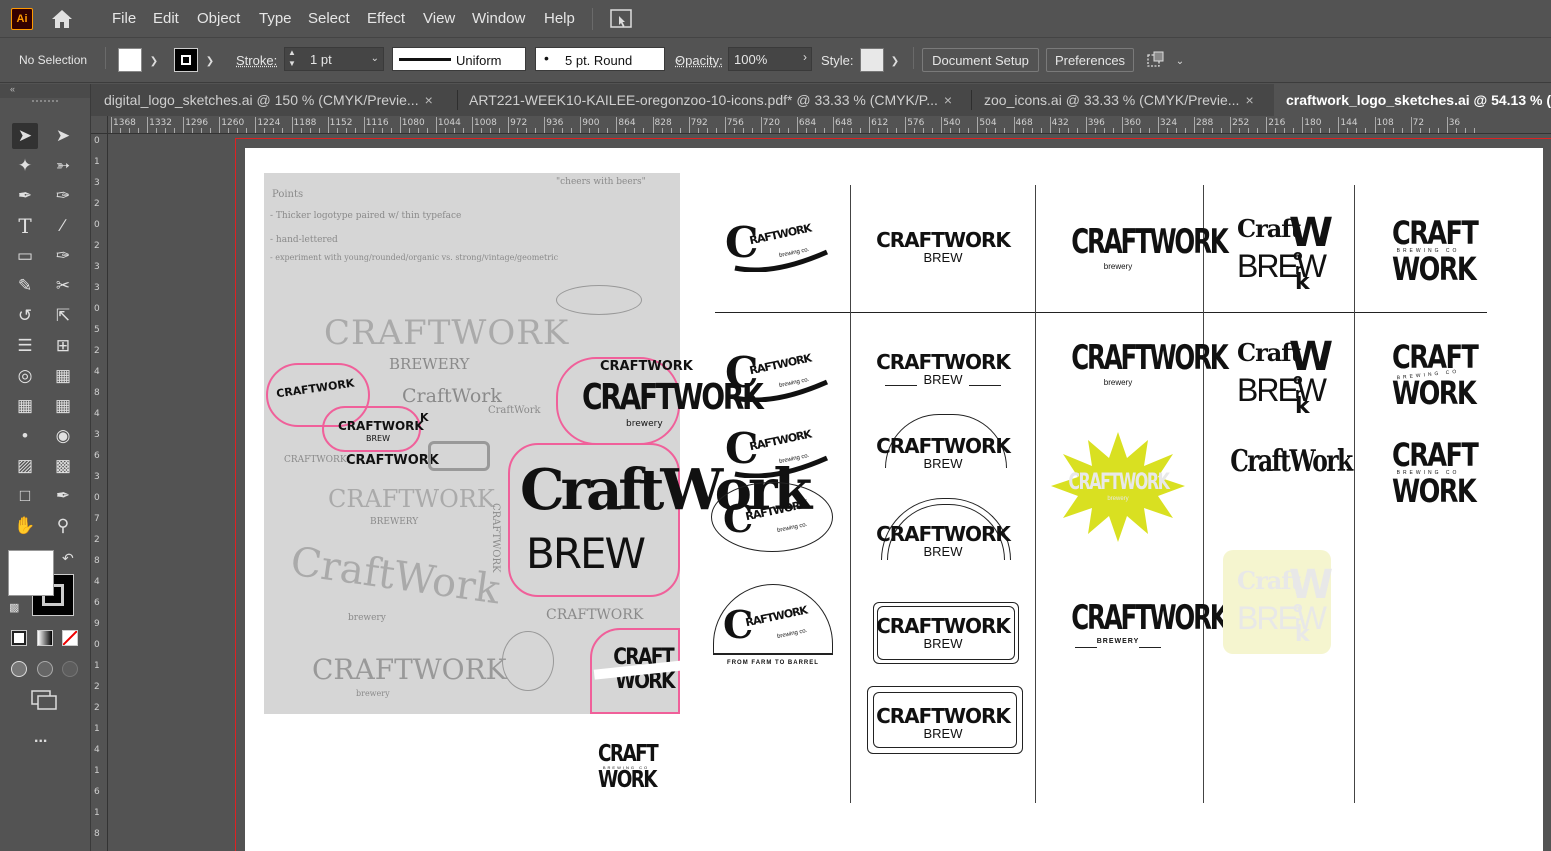  Describe the element at coordinates (895, 61) in the screenshot. I see `style-dropdown-chevron-icon: ❯` at that location.